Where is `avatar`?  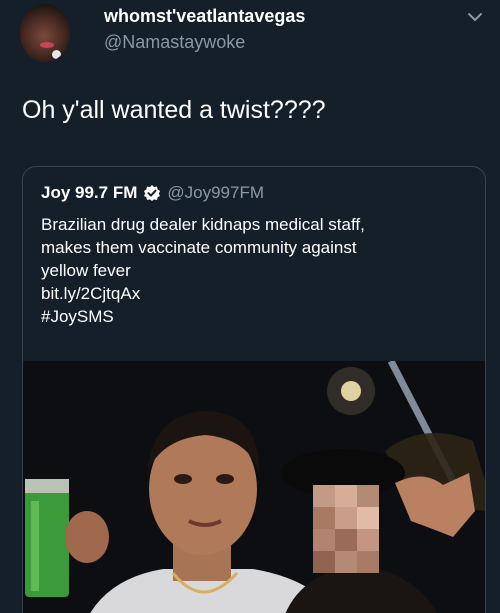 avatar is located at coordinates (45, 33).